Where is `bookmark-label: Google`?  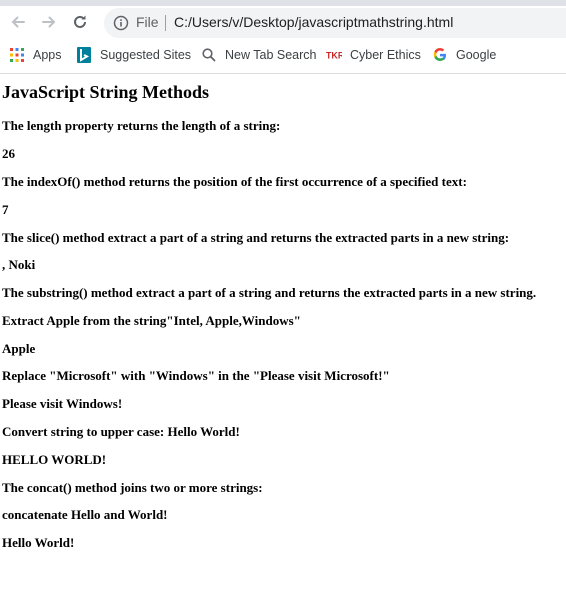 bookmark-label: Google is located at coordinates (476, 55).